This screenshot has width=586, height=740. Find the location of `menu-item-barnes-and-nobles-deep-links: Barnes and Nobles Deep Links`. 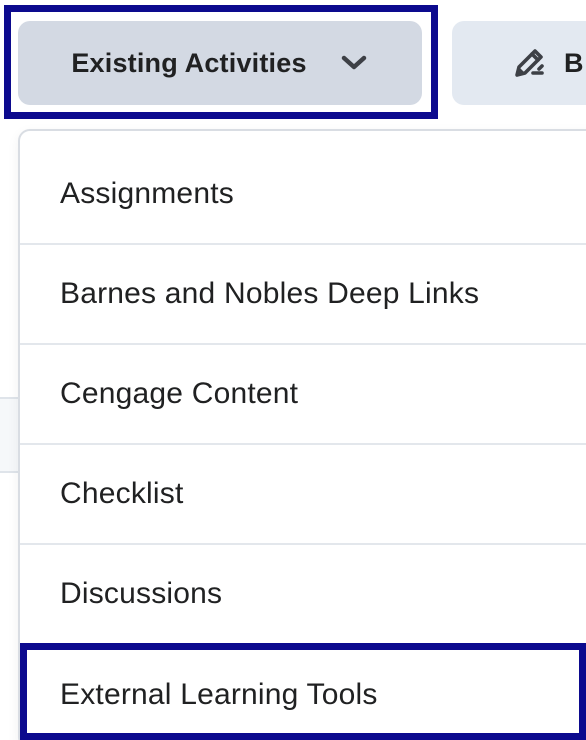

menu-item-barnes-and-nobles-deep-links: Barnes and Nobles Deep Links is located at coordinates (303, 295).